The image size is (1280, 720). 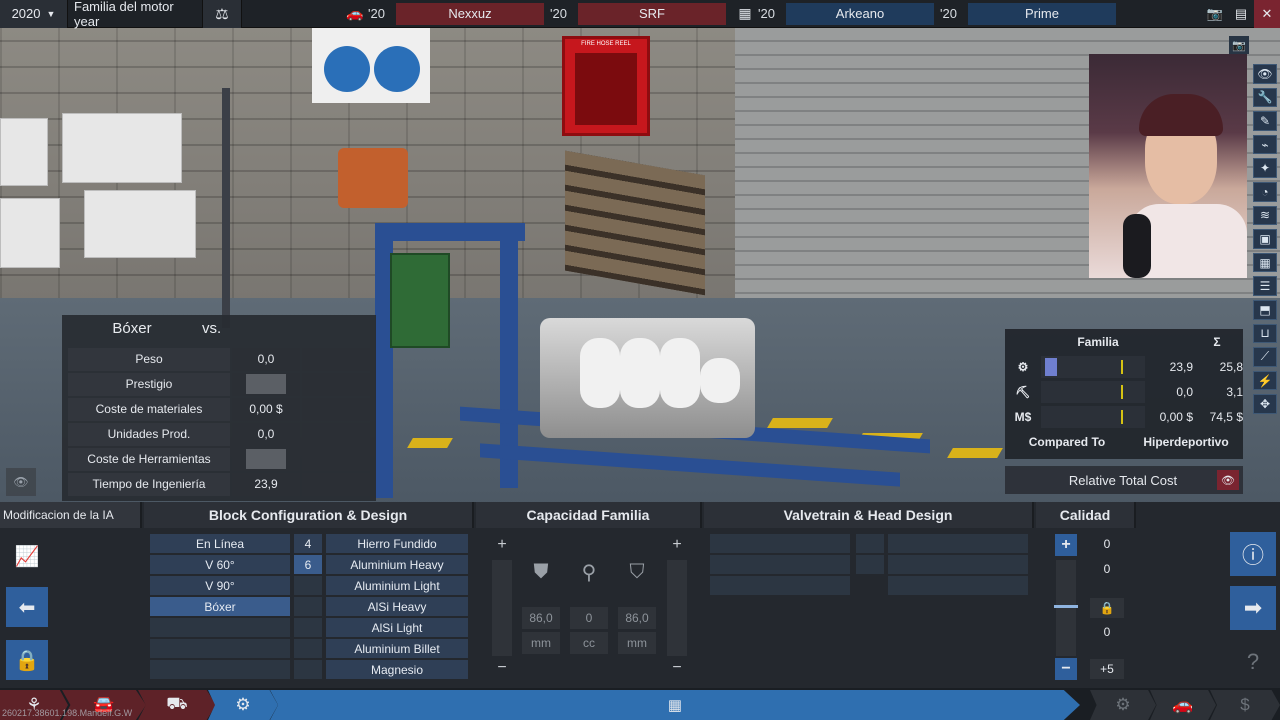 What do you see at coordinates (502, 608) in the screenshot?
I see `bore-slider` at bounding box center [502, 608].